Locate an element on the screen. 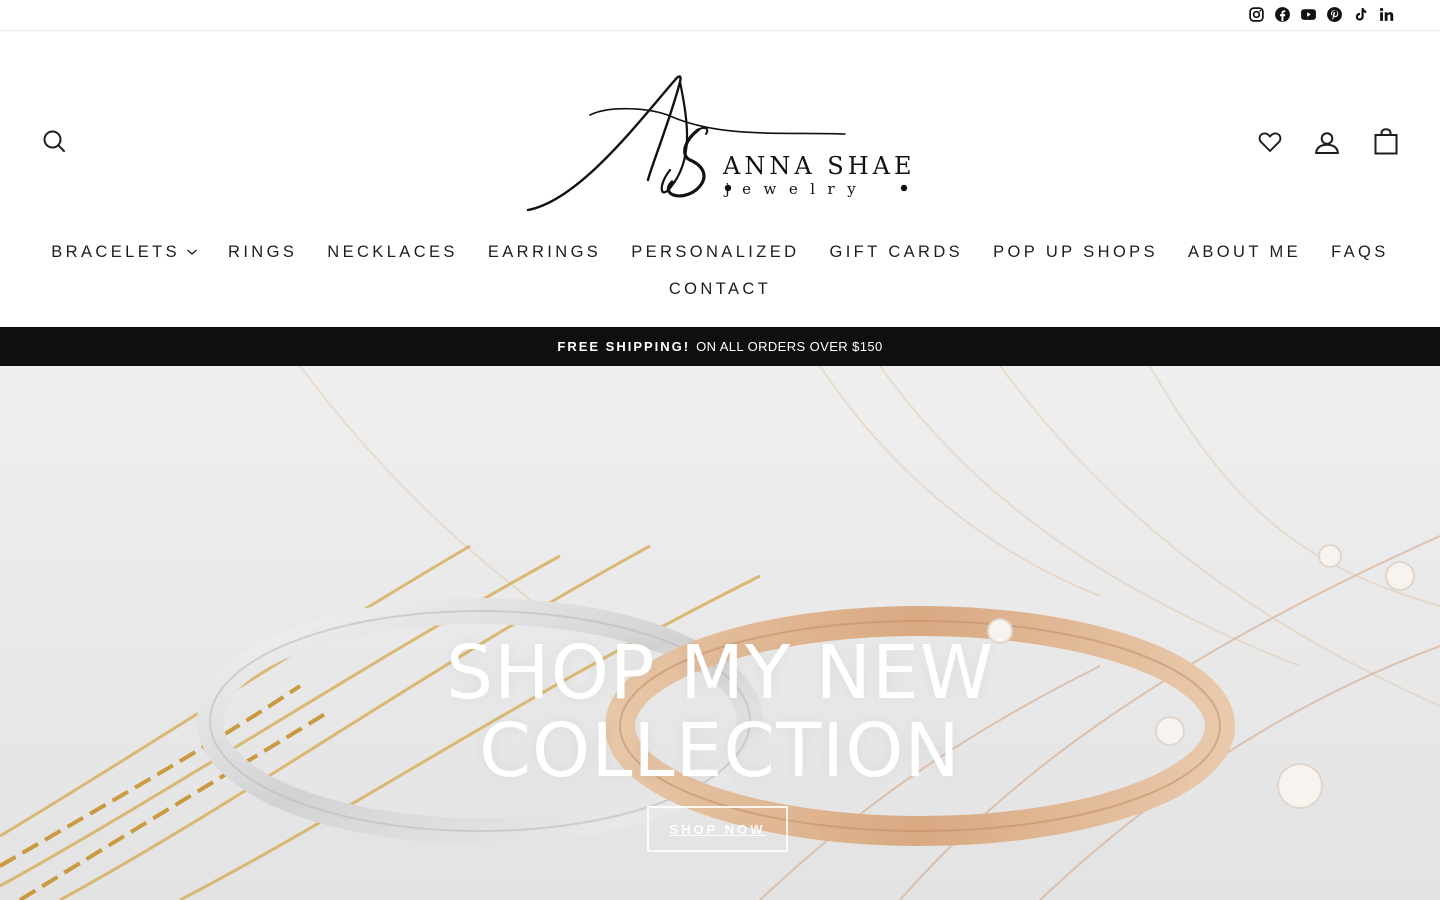  instagram-icon is located at coordinates (1256, 14).